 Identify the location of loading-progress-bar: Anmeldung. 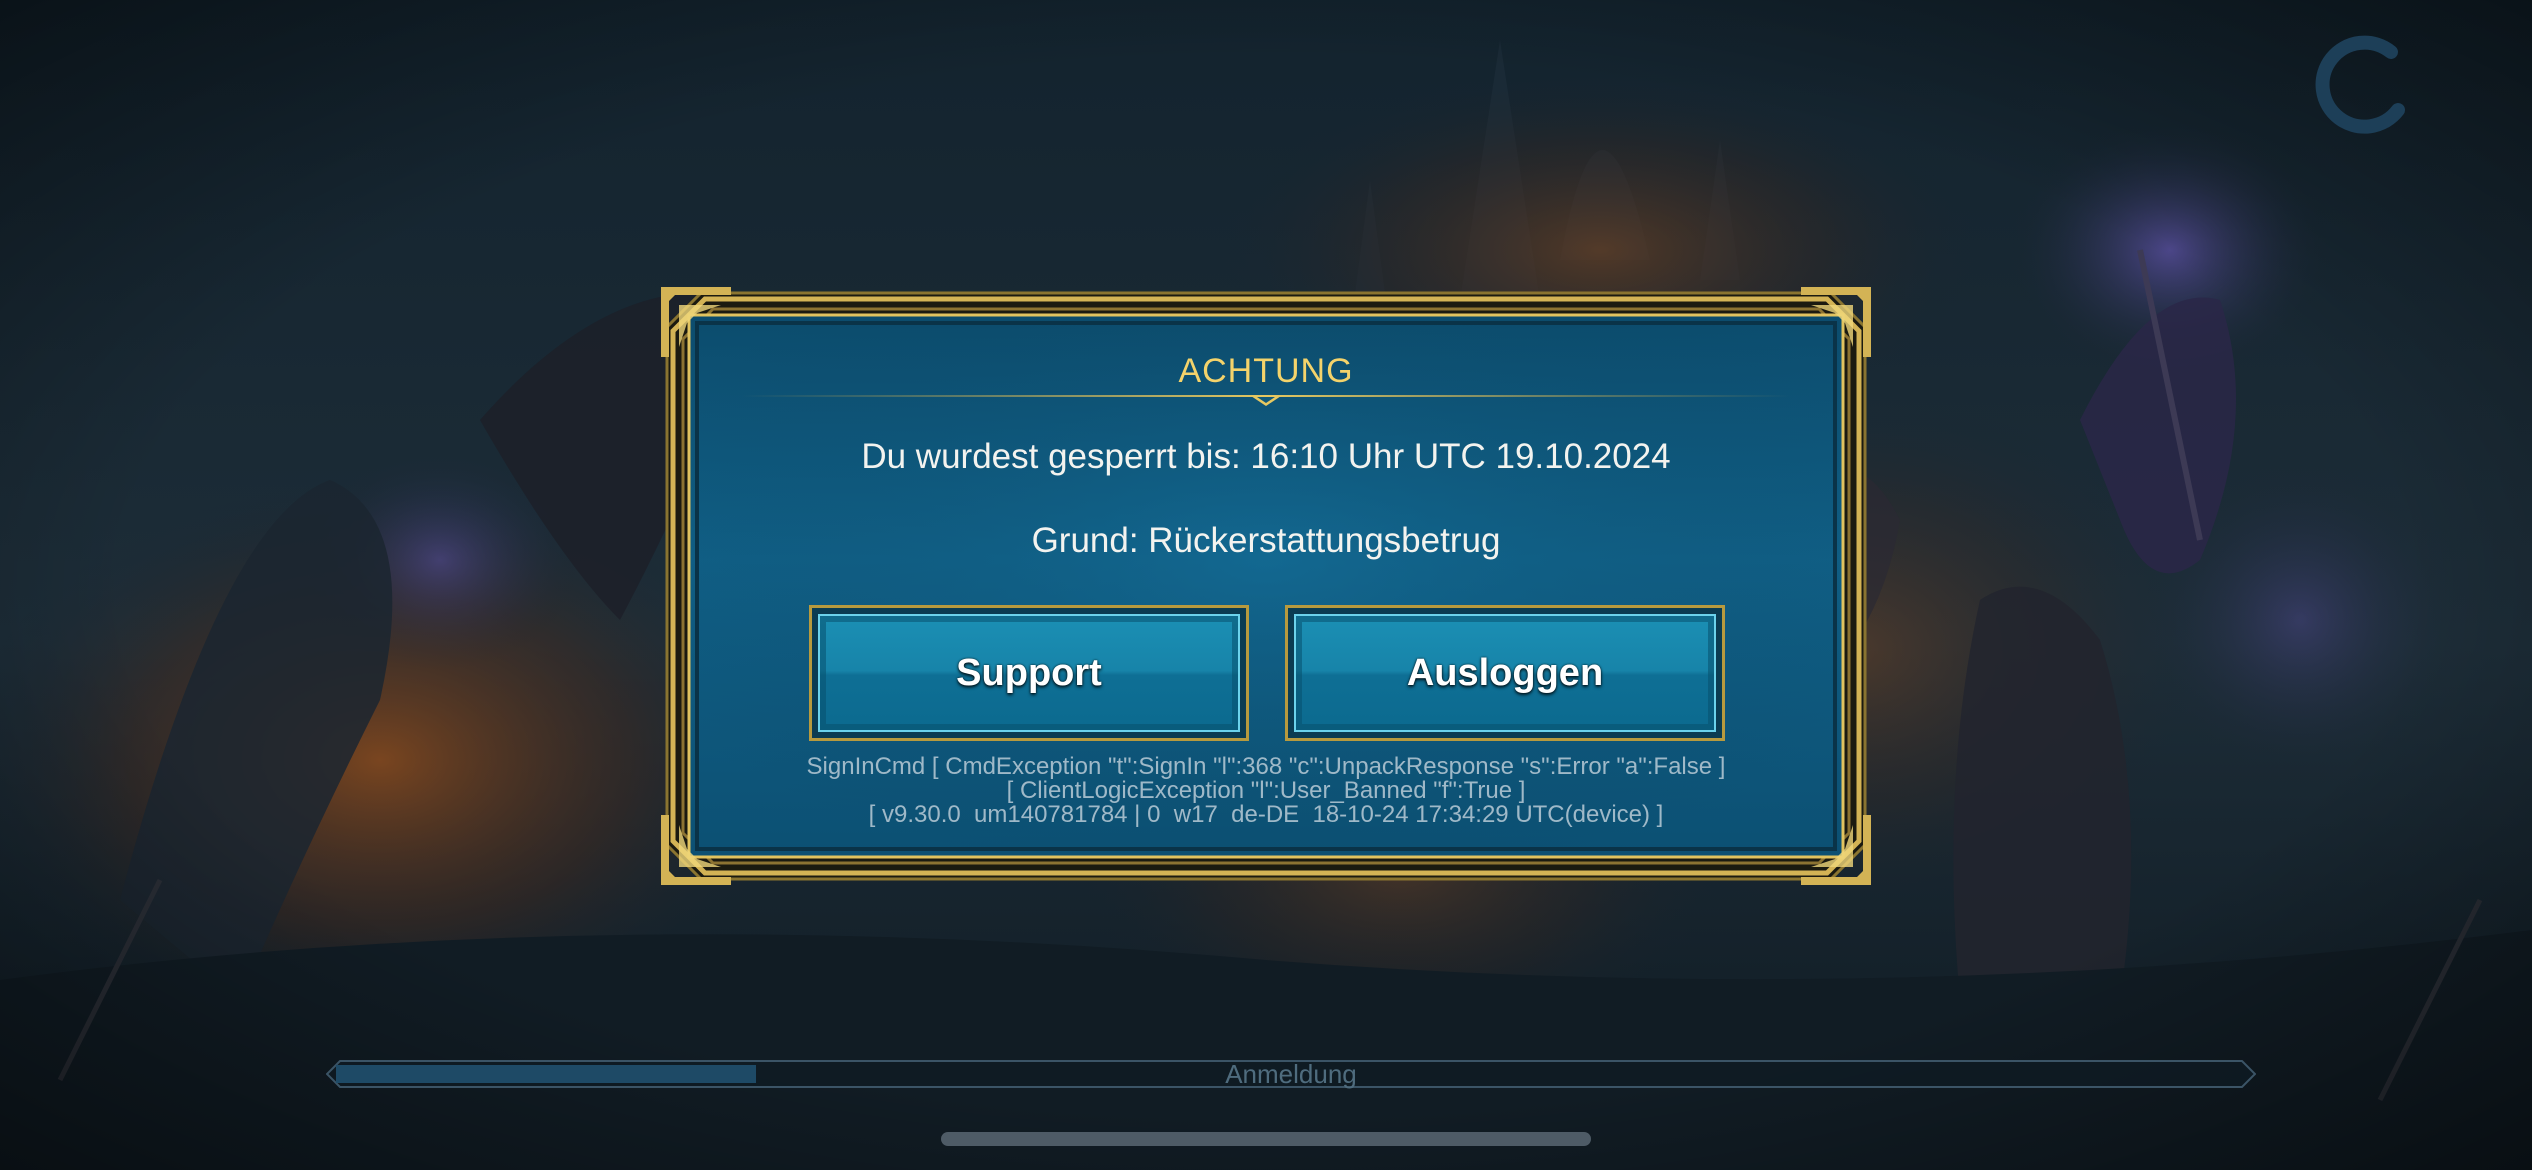
(1291, 1074).